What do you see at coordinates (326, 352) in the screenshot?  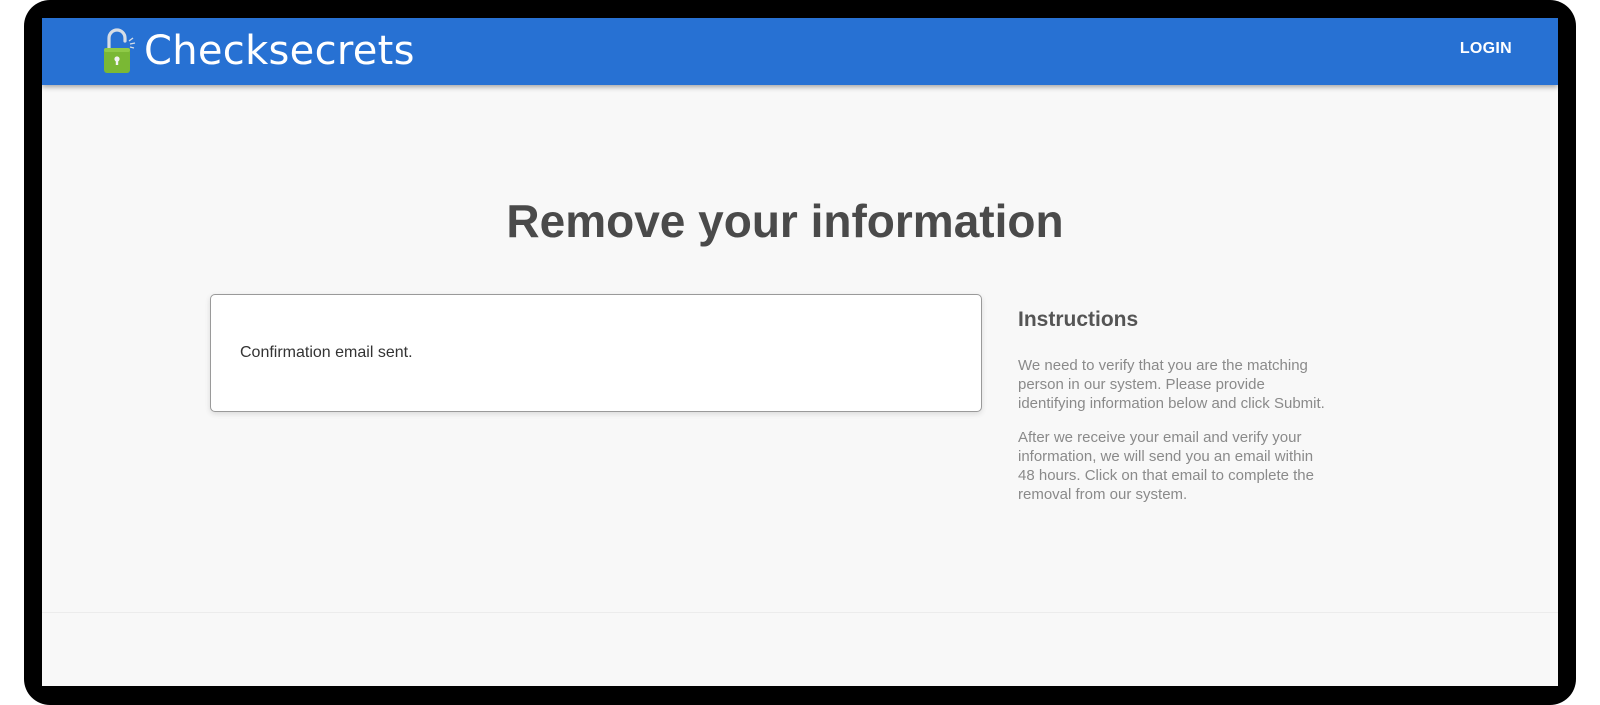 I see `status-message: Confirmation email sent.` at bounding box center [326, 352].